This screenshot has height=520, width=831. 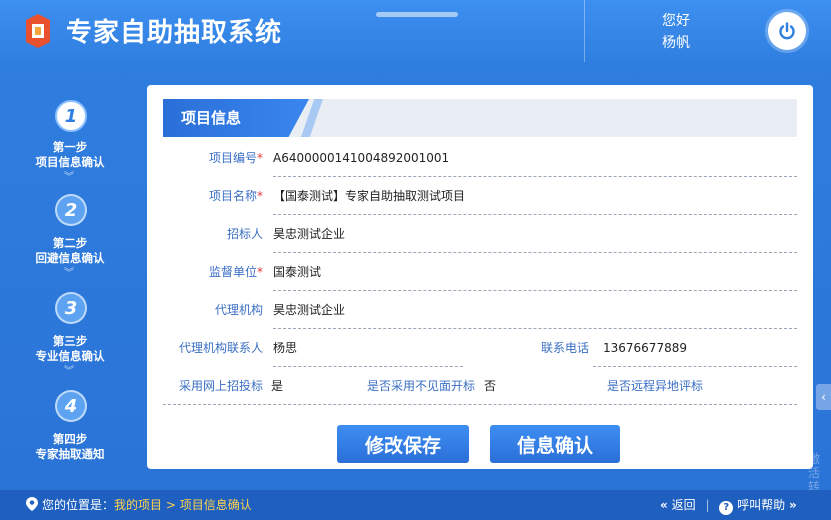 What do you see at coordinates (676, 21) in the screenshot?
I see `greeting-text: 您好` at bounding box center [676, 21].